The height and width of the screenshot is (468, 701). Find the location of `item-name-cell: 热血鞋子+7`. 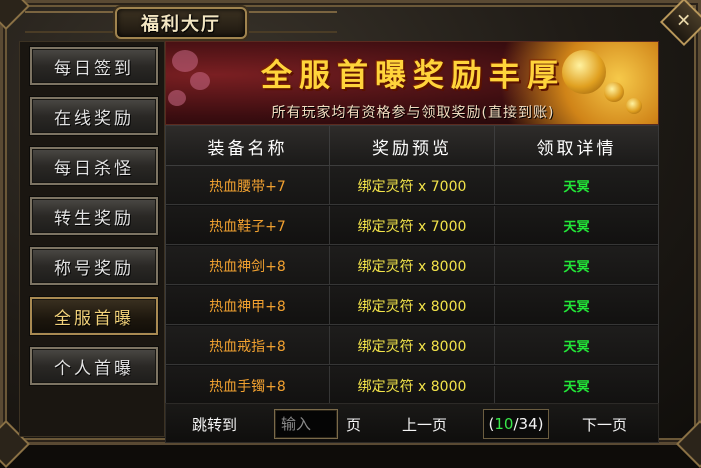

item-name-cell: 热血鞋子+7 is located at coordinates (248, 225).